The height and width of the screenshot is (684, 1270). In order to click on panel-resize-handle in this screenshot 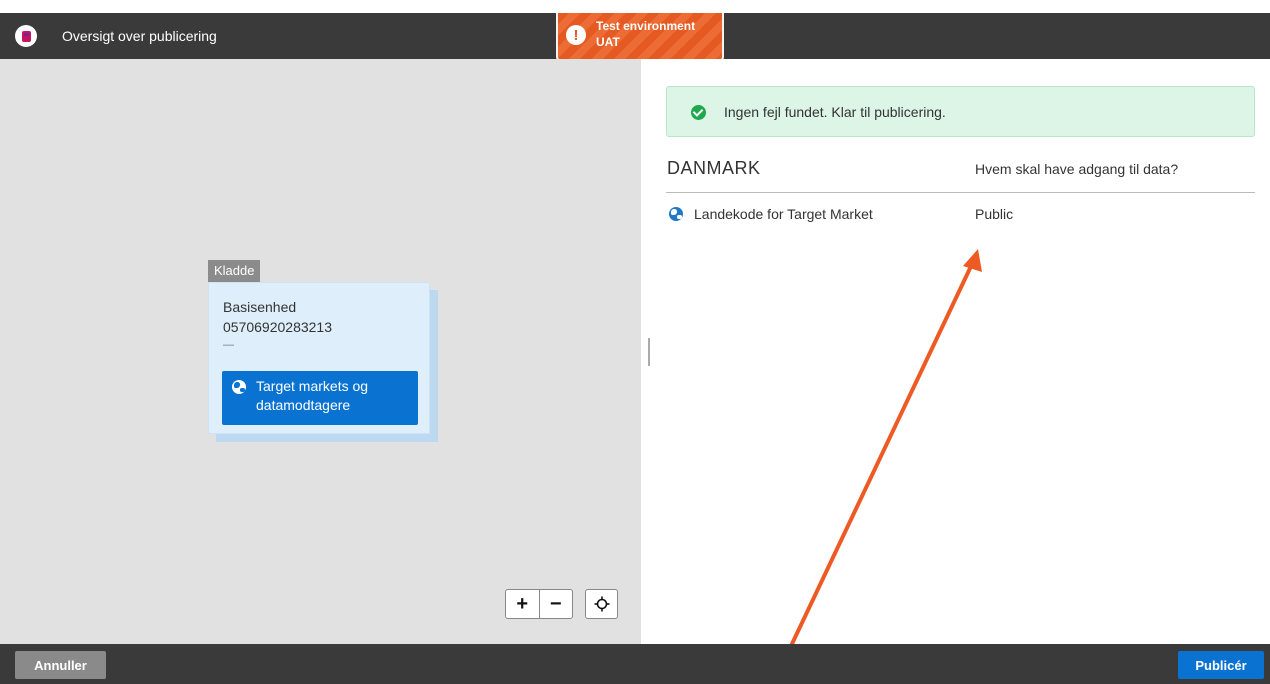, I will do `click(649, 352)`.